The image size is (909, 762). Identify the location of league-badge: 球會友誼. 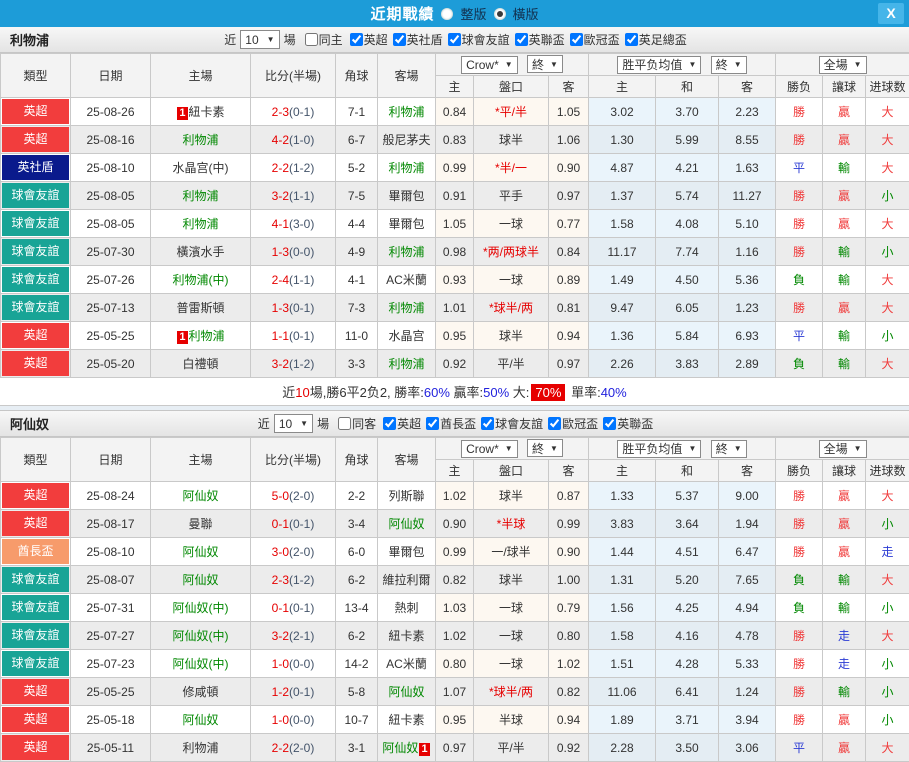
(35, 195).